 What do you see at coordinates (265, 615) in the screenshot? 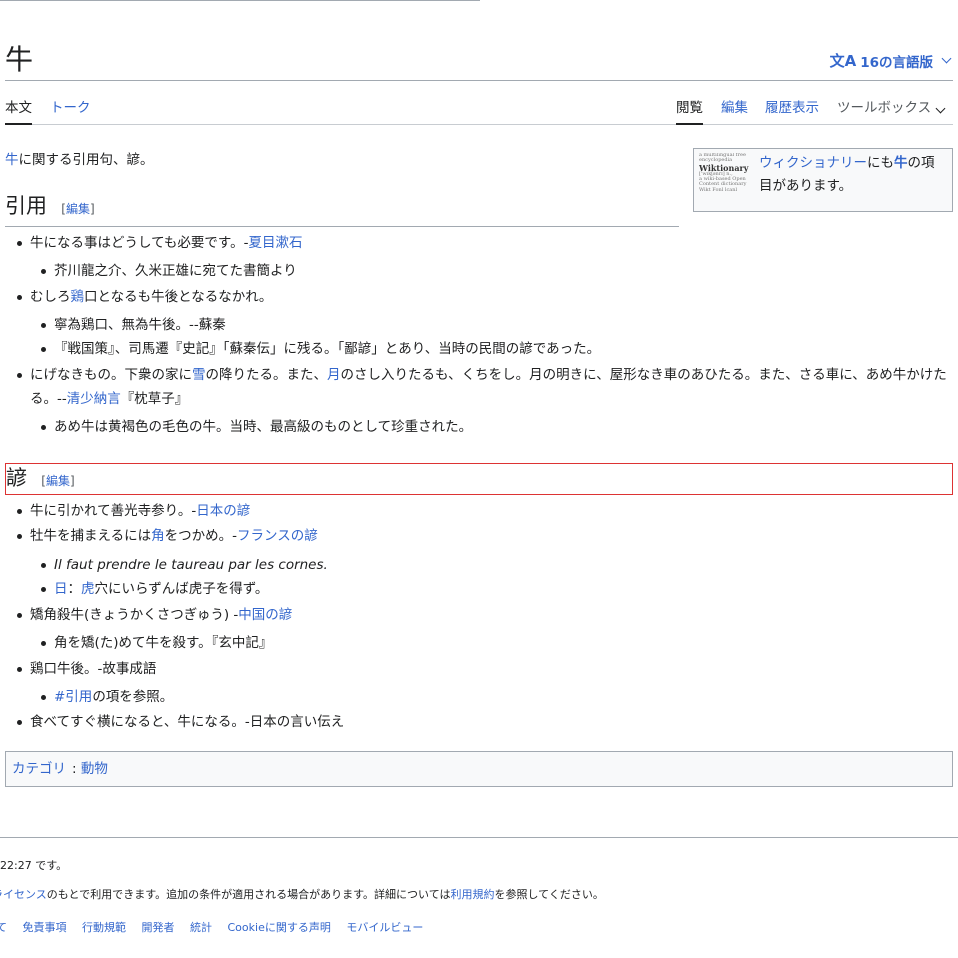
I see `item-link: 中国の諺` at bounding box center [265, 615].